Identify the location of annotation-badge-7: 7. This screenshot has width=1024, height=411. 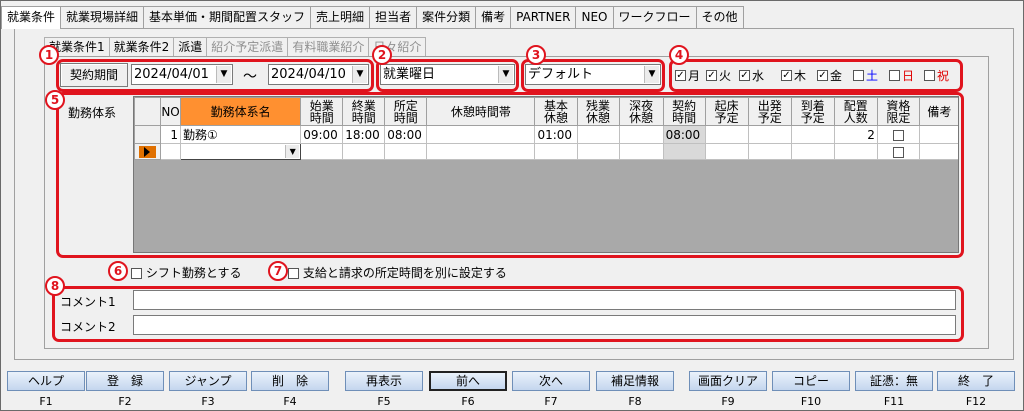
(278, 271).